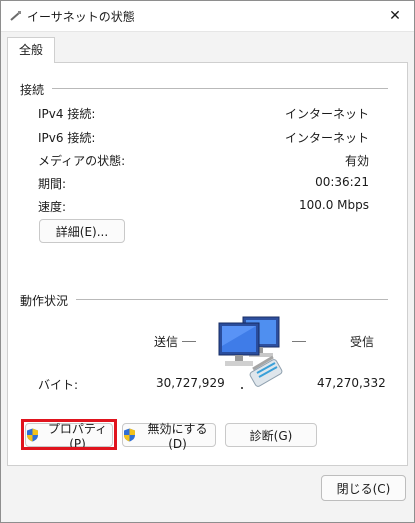  What do you see at coordinates (356, 161) in the screenshot?
I see `media-state-value: 有効` at bounding box center [356, 161].